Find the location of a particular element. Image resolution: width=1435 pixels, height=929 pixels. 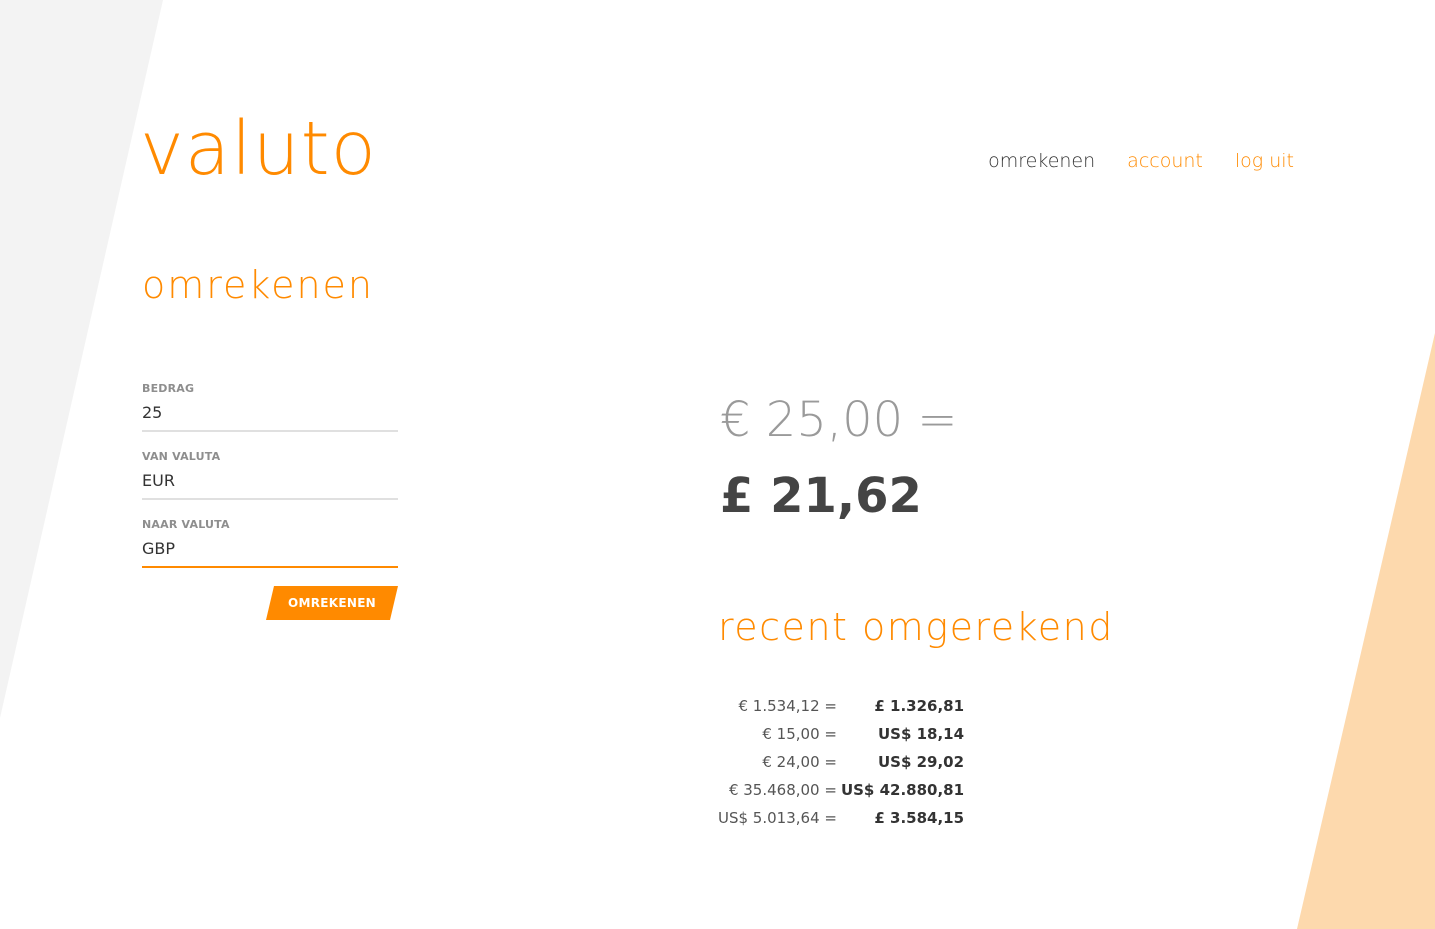

to-currency-label: NAAR VALUTA is located at coordinates (186, 524).